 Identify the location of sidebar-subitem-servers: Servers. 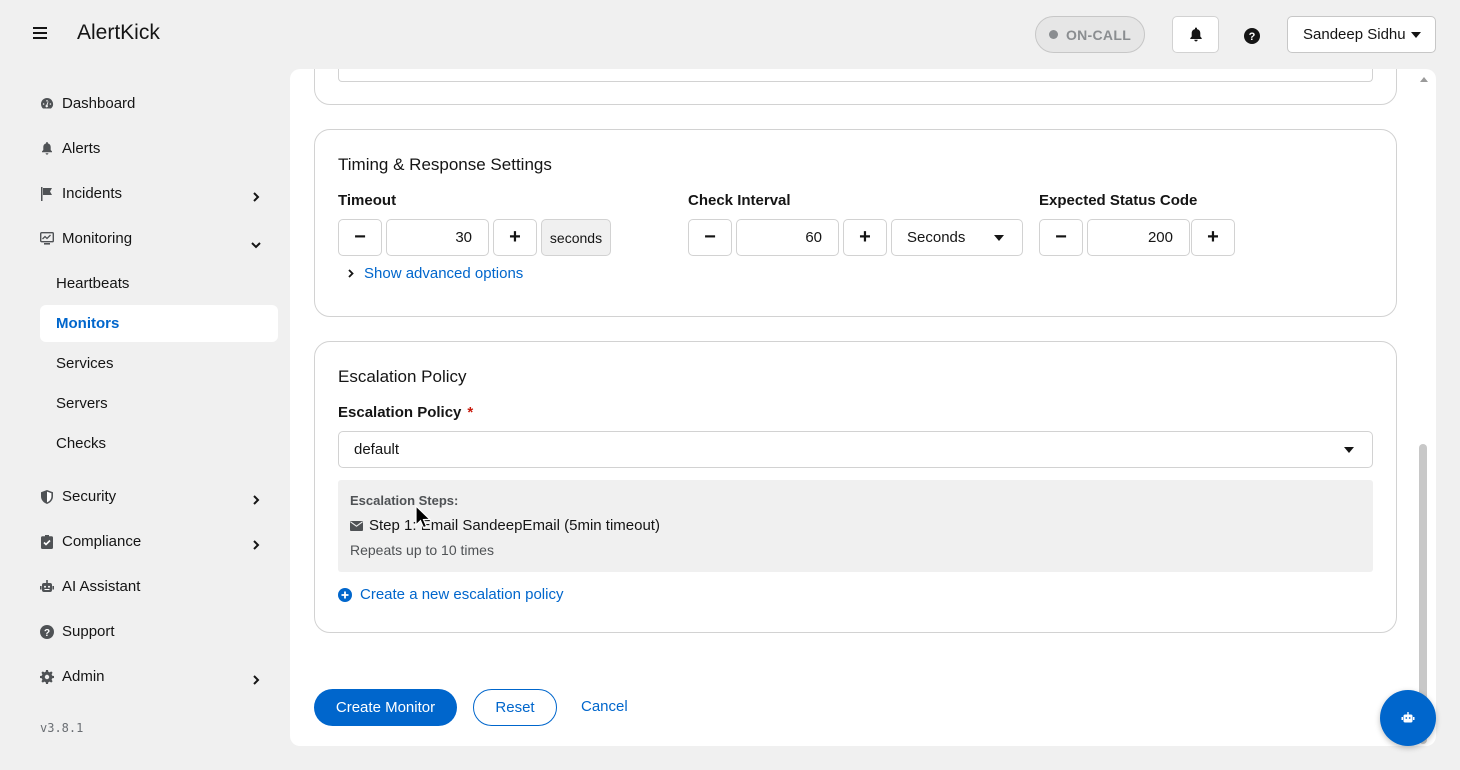
(159, 403).